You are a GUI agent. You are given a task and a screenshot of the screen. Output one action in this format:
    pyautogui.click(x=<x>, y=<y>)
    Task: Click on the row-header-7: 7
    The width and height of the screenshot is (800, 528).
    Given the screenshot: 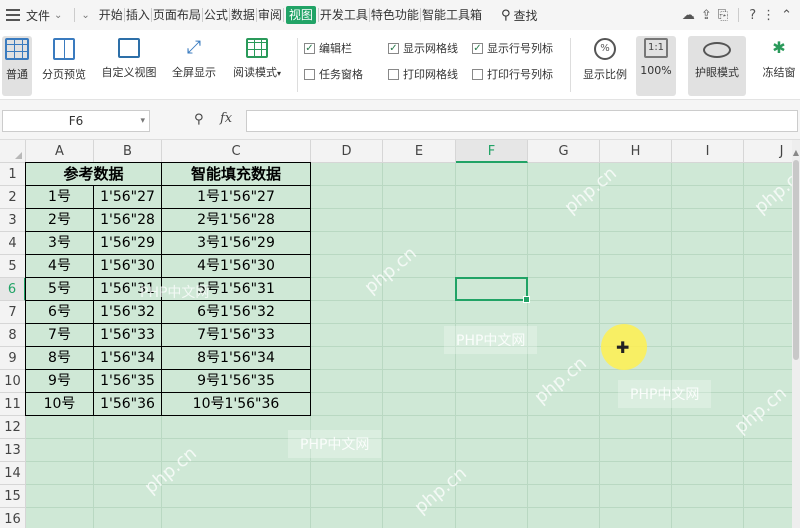 What is the action you would take?
    pyautogui.click(x=13, y=312)
    